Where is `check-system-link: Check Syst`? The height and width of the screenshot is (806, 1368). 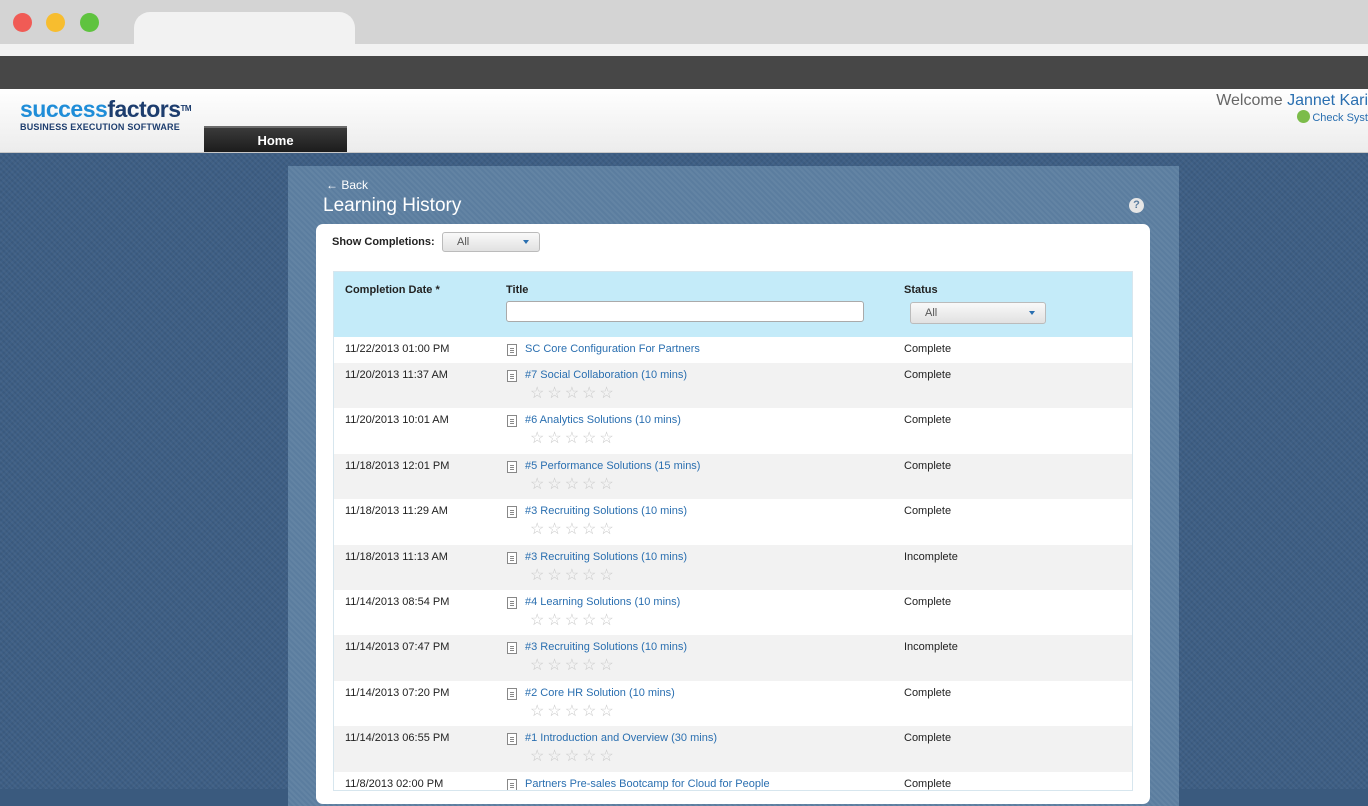
check-system-link: Check Syst is located at coordinates (1332, 117).